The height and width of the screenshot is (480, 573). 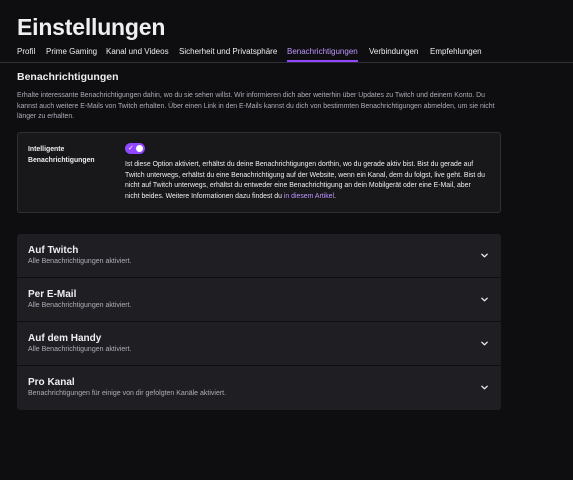 I want to click on smart-notifications-toggle: ✓, so click(x=135, y=148).